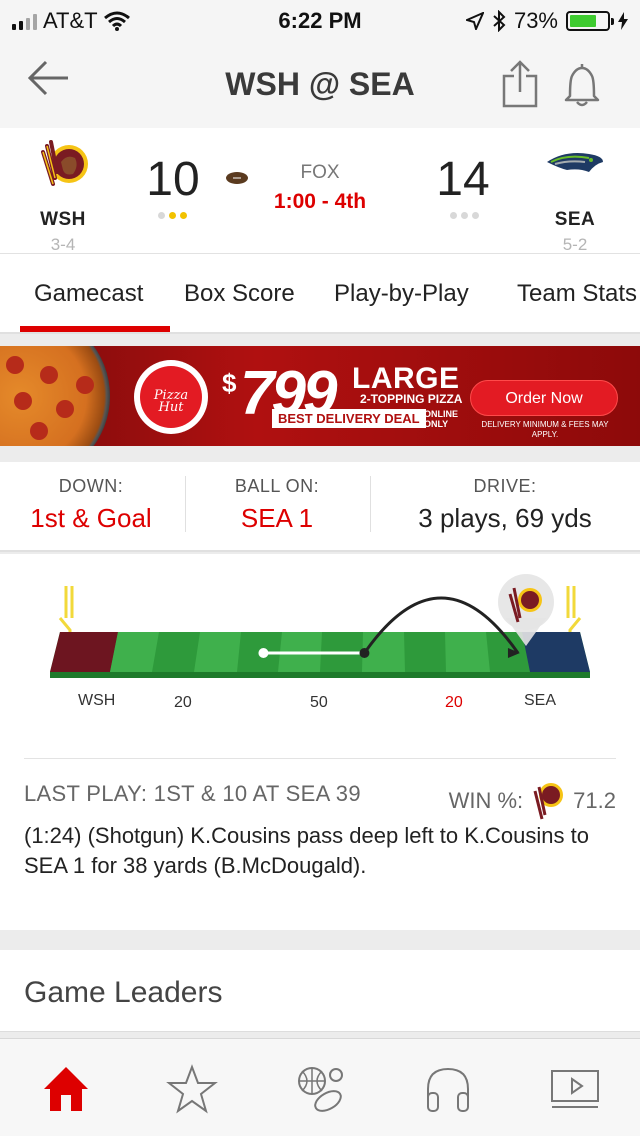 The height and width of the screenshot is (1136, 640). Describe the element at coordinates (349, 418) in the screenshot. I see `ad-deal: BEST DELIVERY DEAL` at that location.